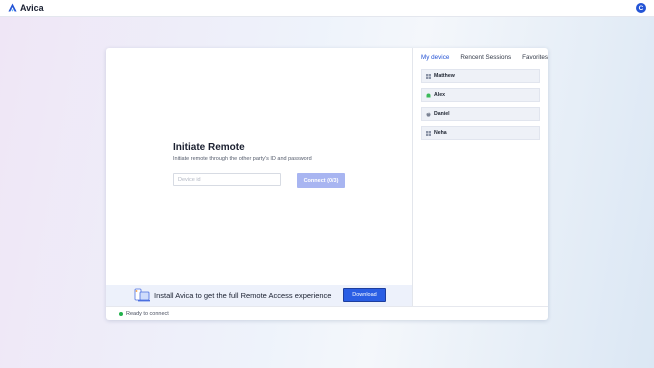  I want to click on apple-icon, so click(428, 114).